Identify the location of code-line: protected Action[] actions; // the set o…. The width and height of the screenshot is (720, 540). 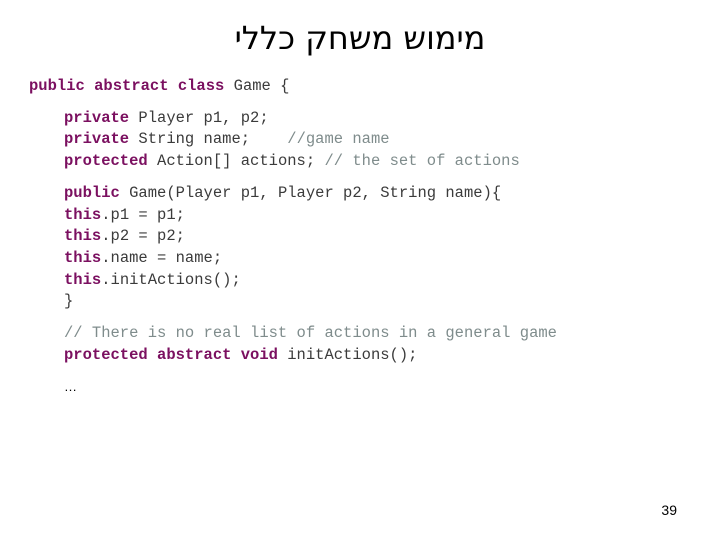
(364, 162).